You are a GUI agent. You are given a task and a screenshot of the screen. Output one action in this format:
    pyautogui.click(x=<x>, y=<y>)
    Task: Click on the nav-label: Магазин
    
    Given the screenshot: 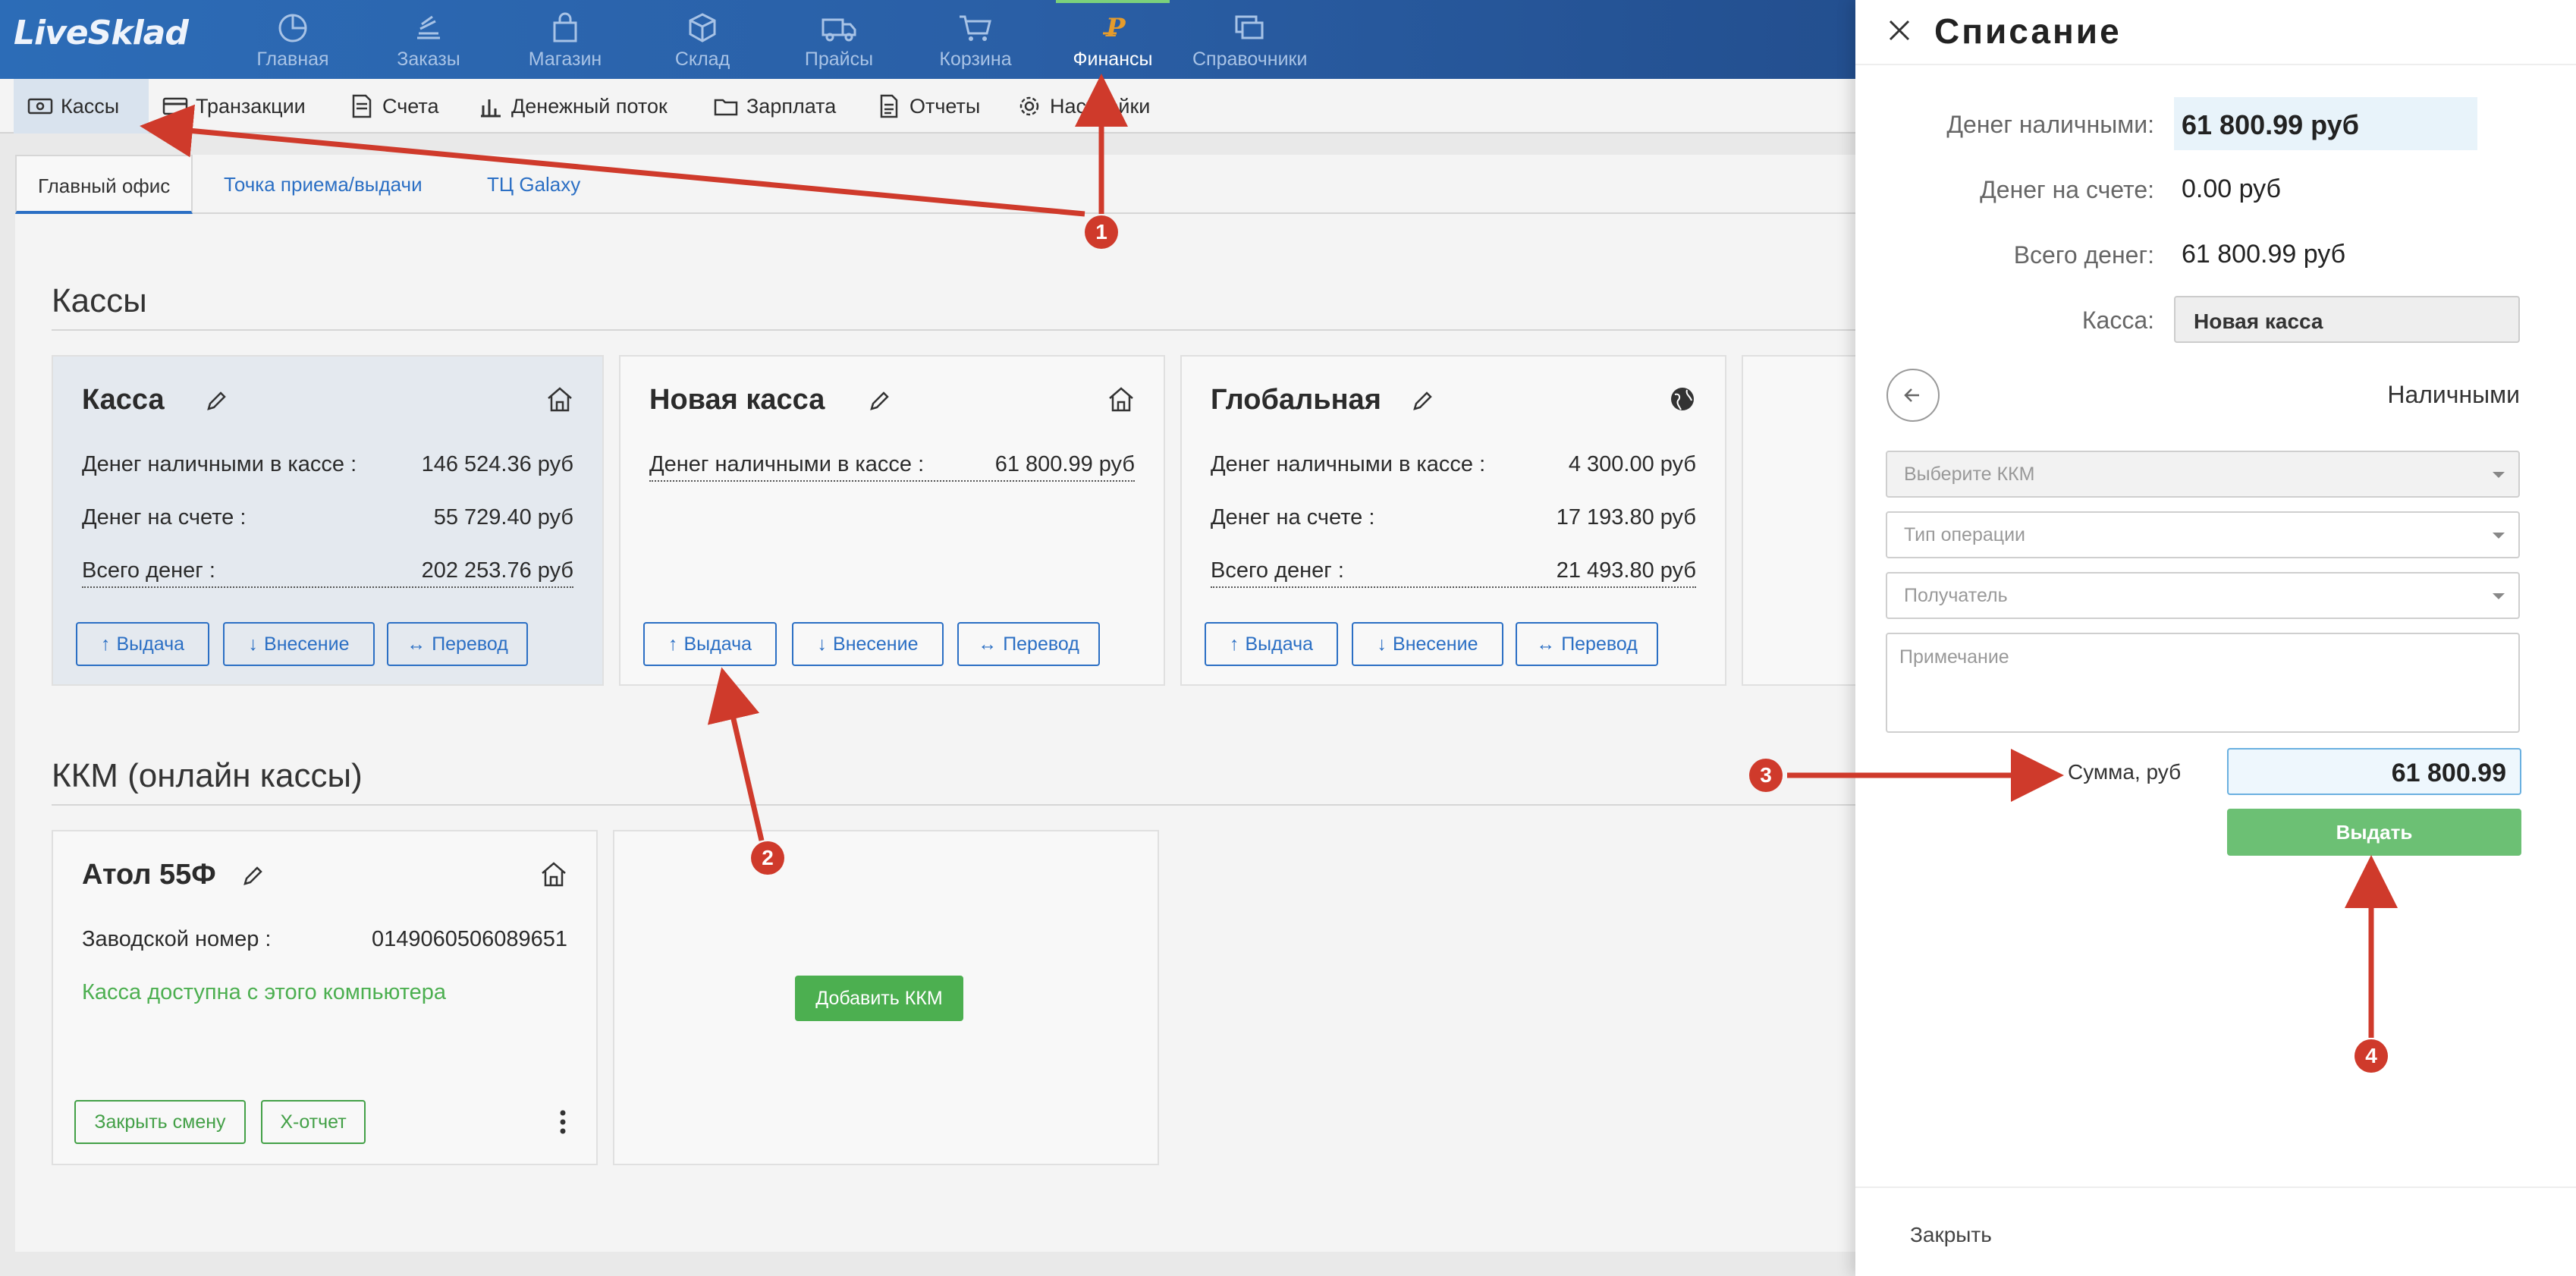 What is the action you would take?
    pyautogui.click(x=565, y=59)
    